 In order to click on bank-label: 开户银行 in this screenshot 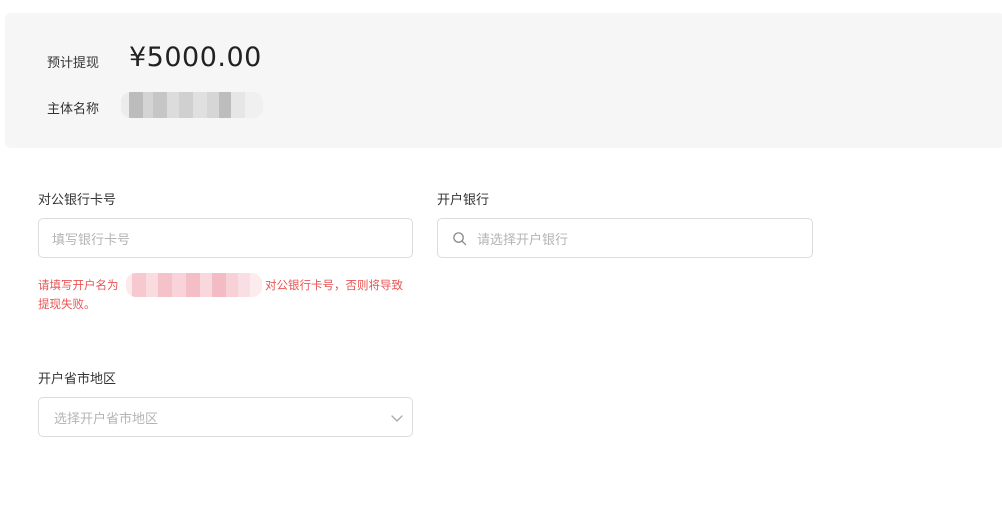, I will do `click(463, 200)`.